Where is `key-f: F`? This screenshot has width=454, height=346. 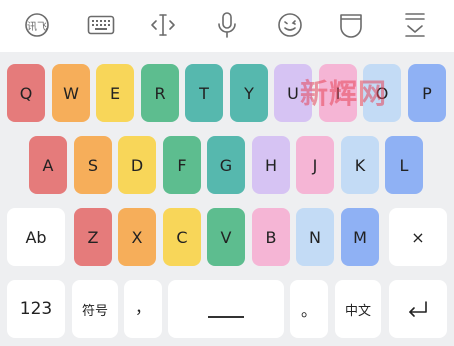
key-f: F is located at coordinates (182, 165).